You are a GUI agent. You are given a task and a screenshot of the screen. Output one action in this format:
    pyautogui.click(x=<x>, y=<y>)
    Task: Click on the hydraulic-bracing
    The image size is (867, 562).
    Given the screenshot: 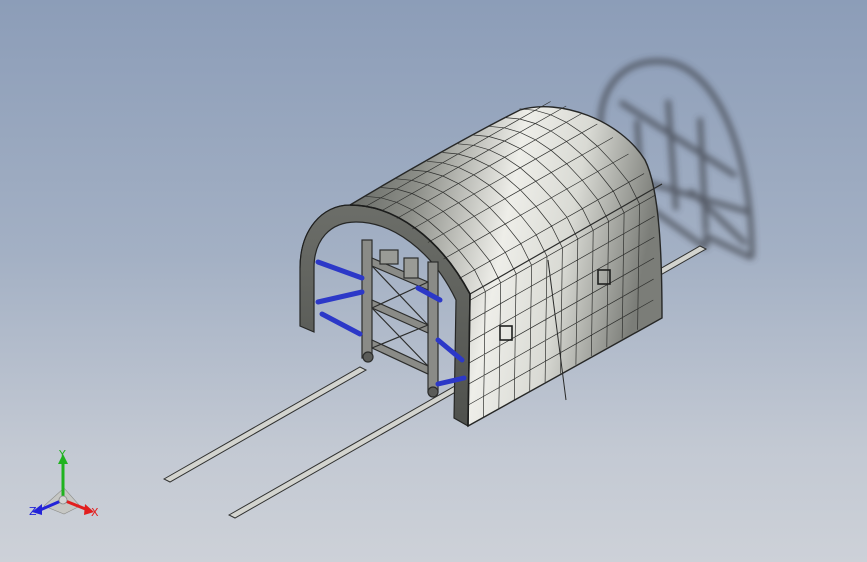 What is the action you would take?
    pyautogui.click(x=391, y=323)
    